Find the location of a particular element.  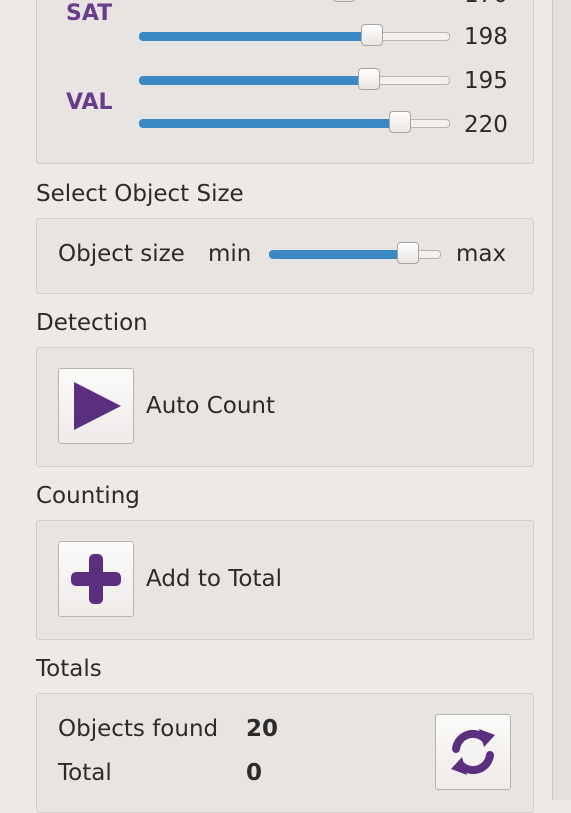

val-lower-value: 220 is located at coordinates (486, 125).